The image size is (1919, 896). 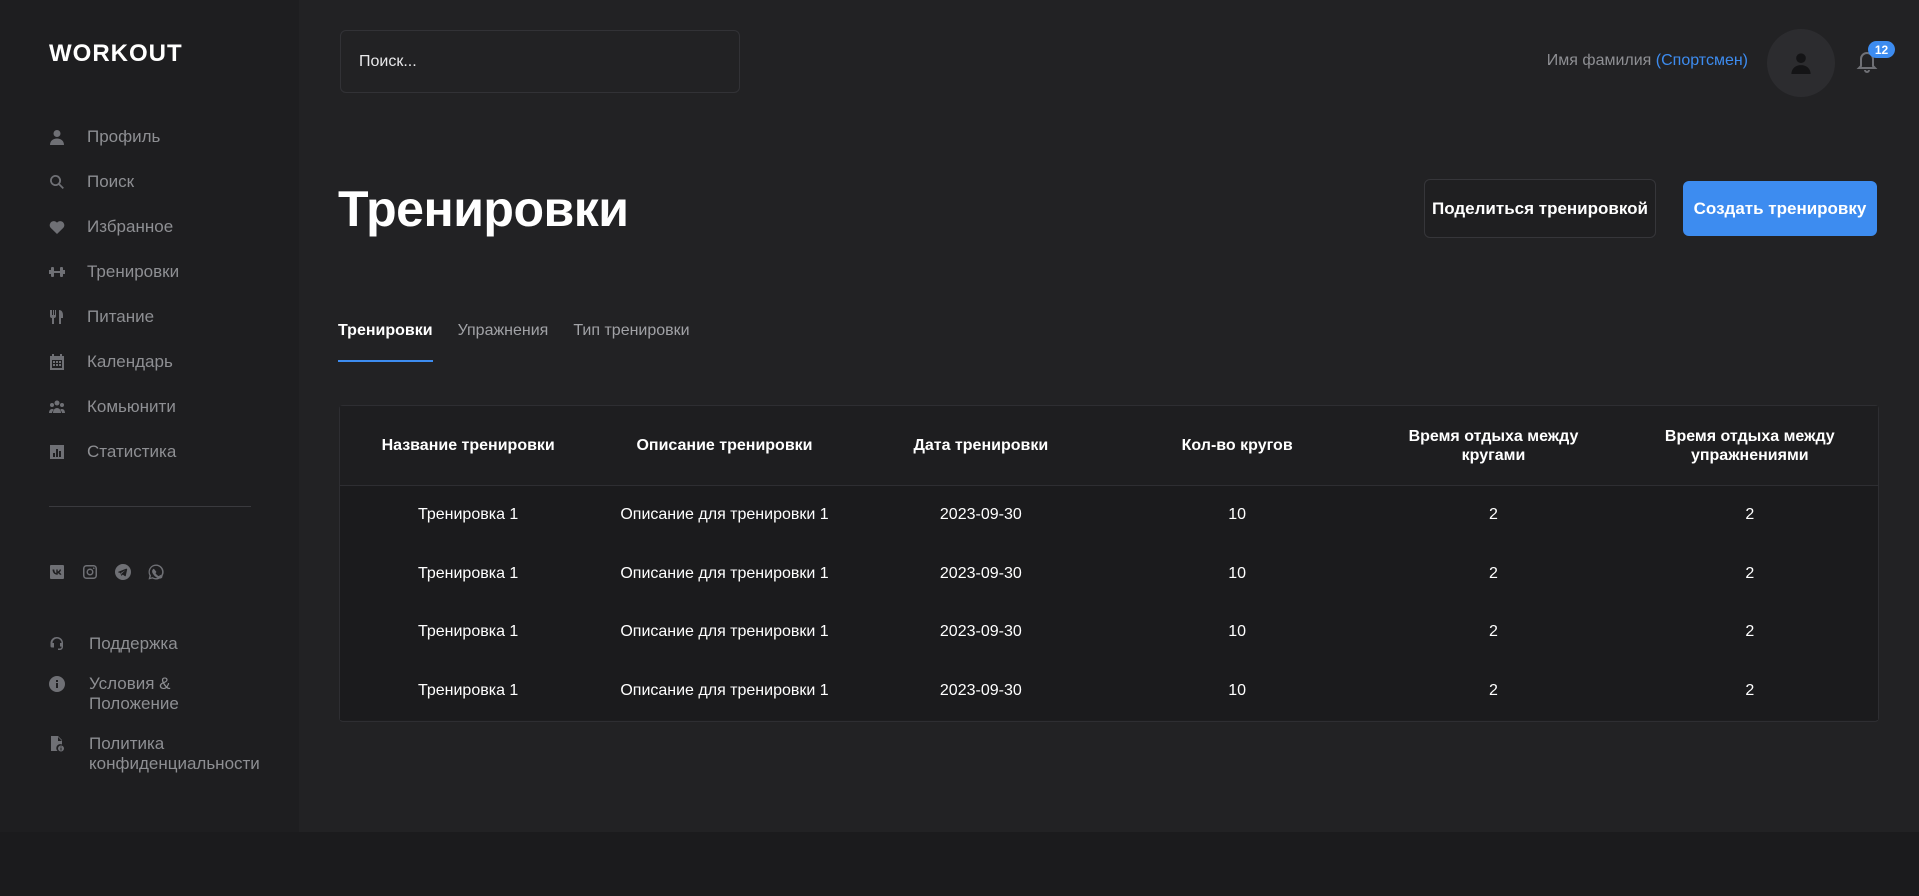 What do you see at coordinates (1540, 208) in the screenshot?
I see `share-workout-button: Поделиться тренировкой` at bounding box center [1540, 208].